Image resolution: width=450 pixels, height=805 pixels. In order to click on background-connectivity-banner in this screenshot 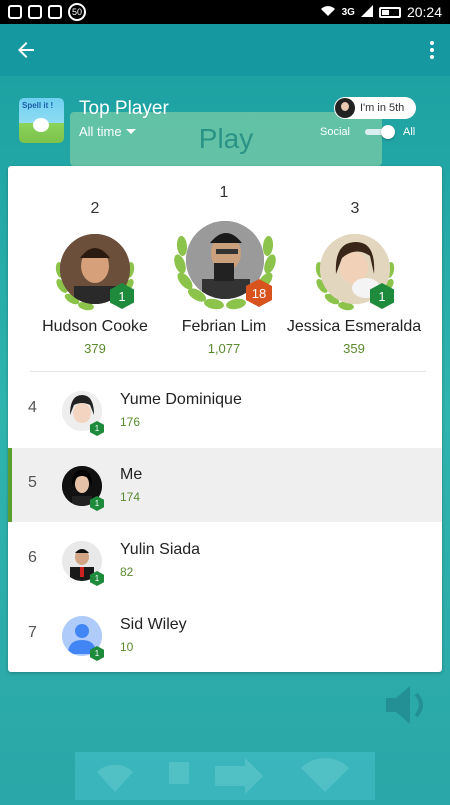, I will do `click(225, 776)`.